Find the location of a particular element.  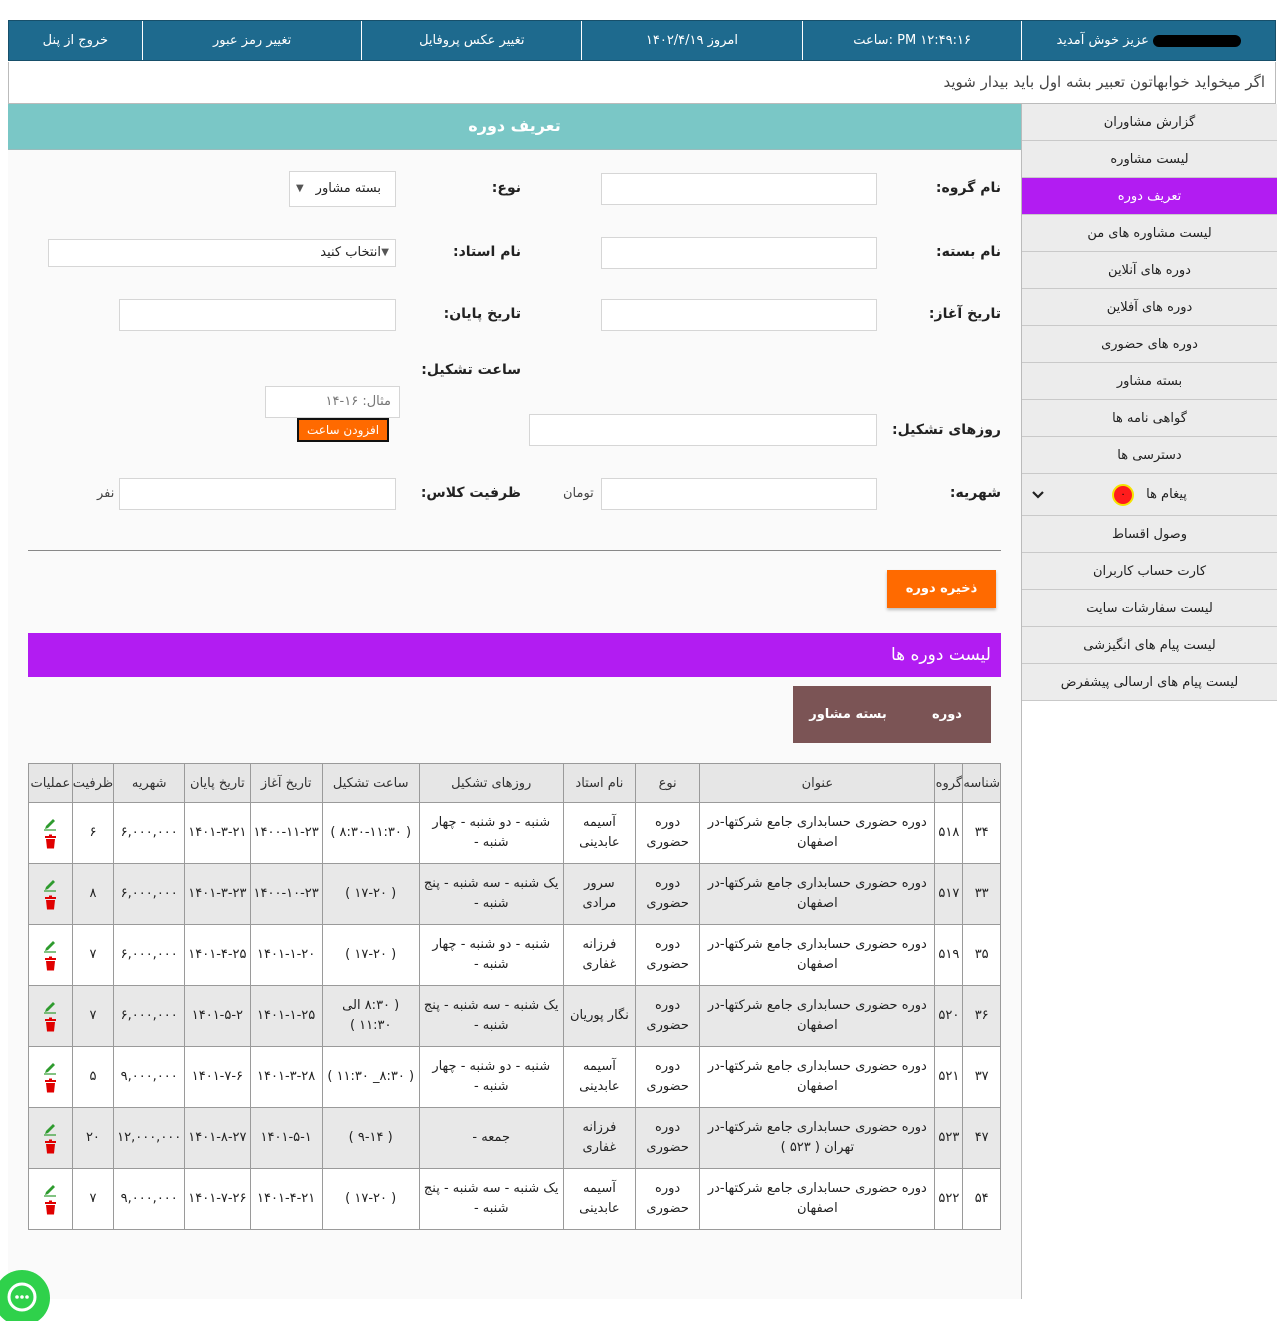

teacher-select: انتخاب کنید ▼ is located at coordinates (222, 253).